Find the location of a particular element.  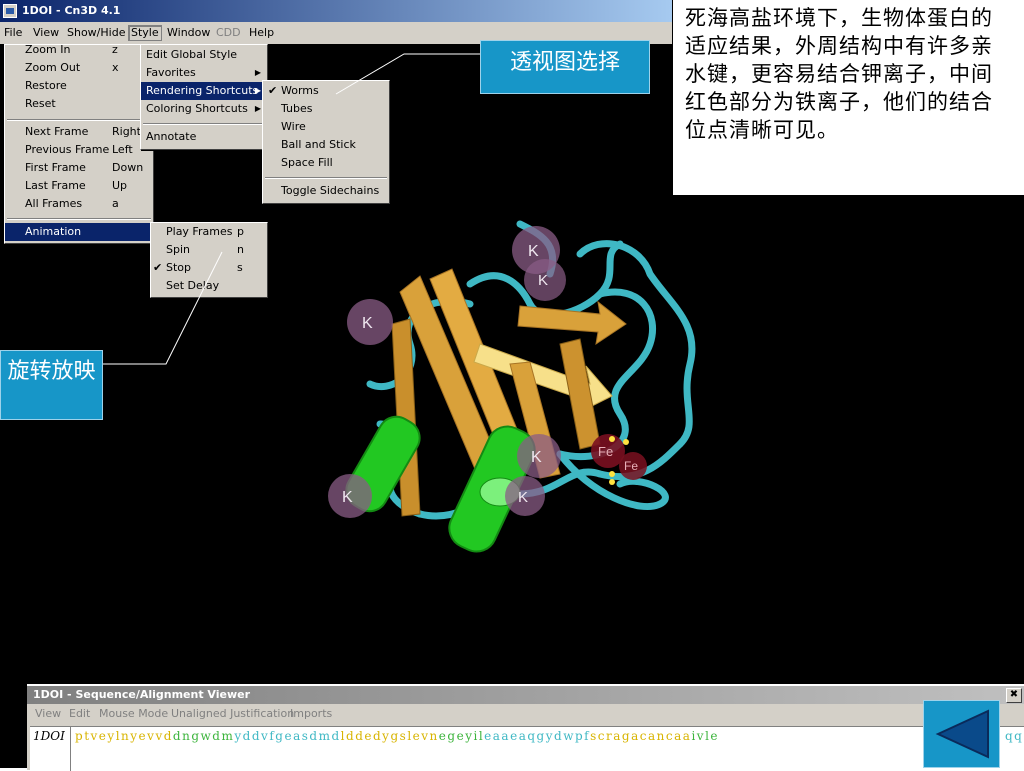

sequence-divider is located at coordinates (70, 749).